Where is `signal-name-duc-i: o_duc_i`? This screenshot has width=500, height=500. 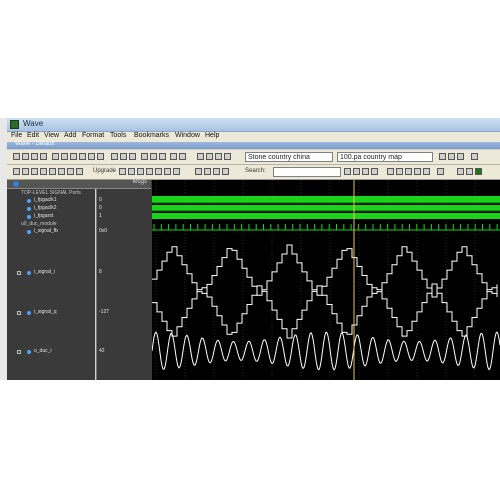
signal-name-duc-i: o_duc_i is located at coordinates (43, 351).